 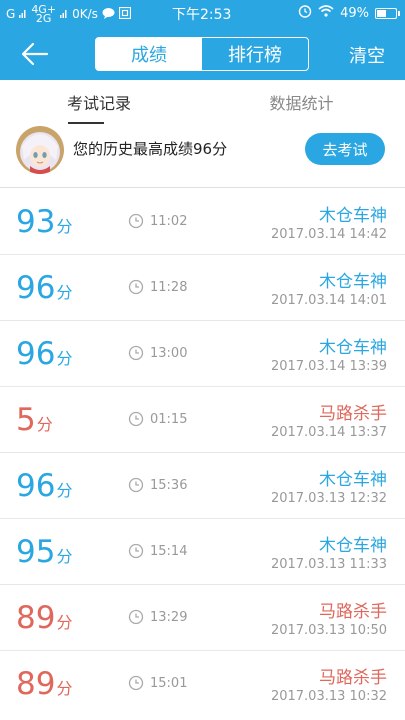 What do you see at coordinates (101, 102) in the screenshot?
I see `tab-exam-records: 考试记录` at bounding box center [101, 102].